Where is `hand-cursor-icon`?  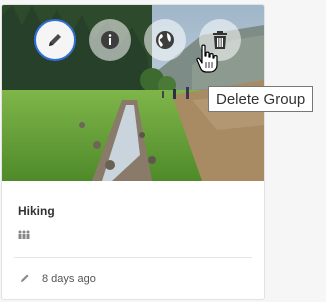
hand-cursor-icon is located at coordinates (207, 58).